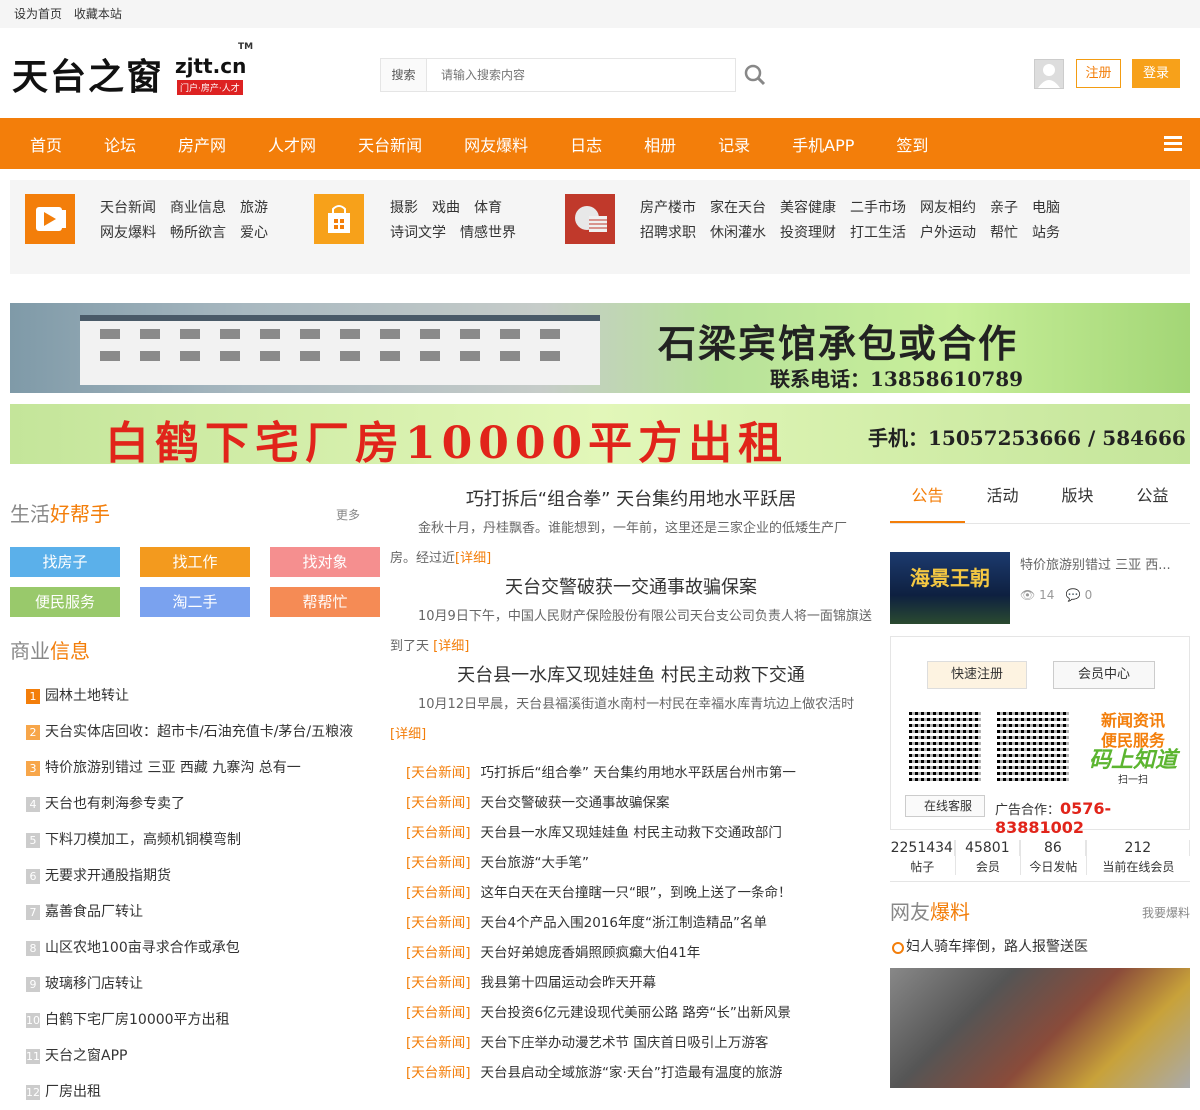 This screenshot has height=1110, width=1200. I want to click on more-link: 更多, so click(348, 514).